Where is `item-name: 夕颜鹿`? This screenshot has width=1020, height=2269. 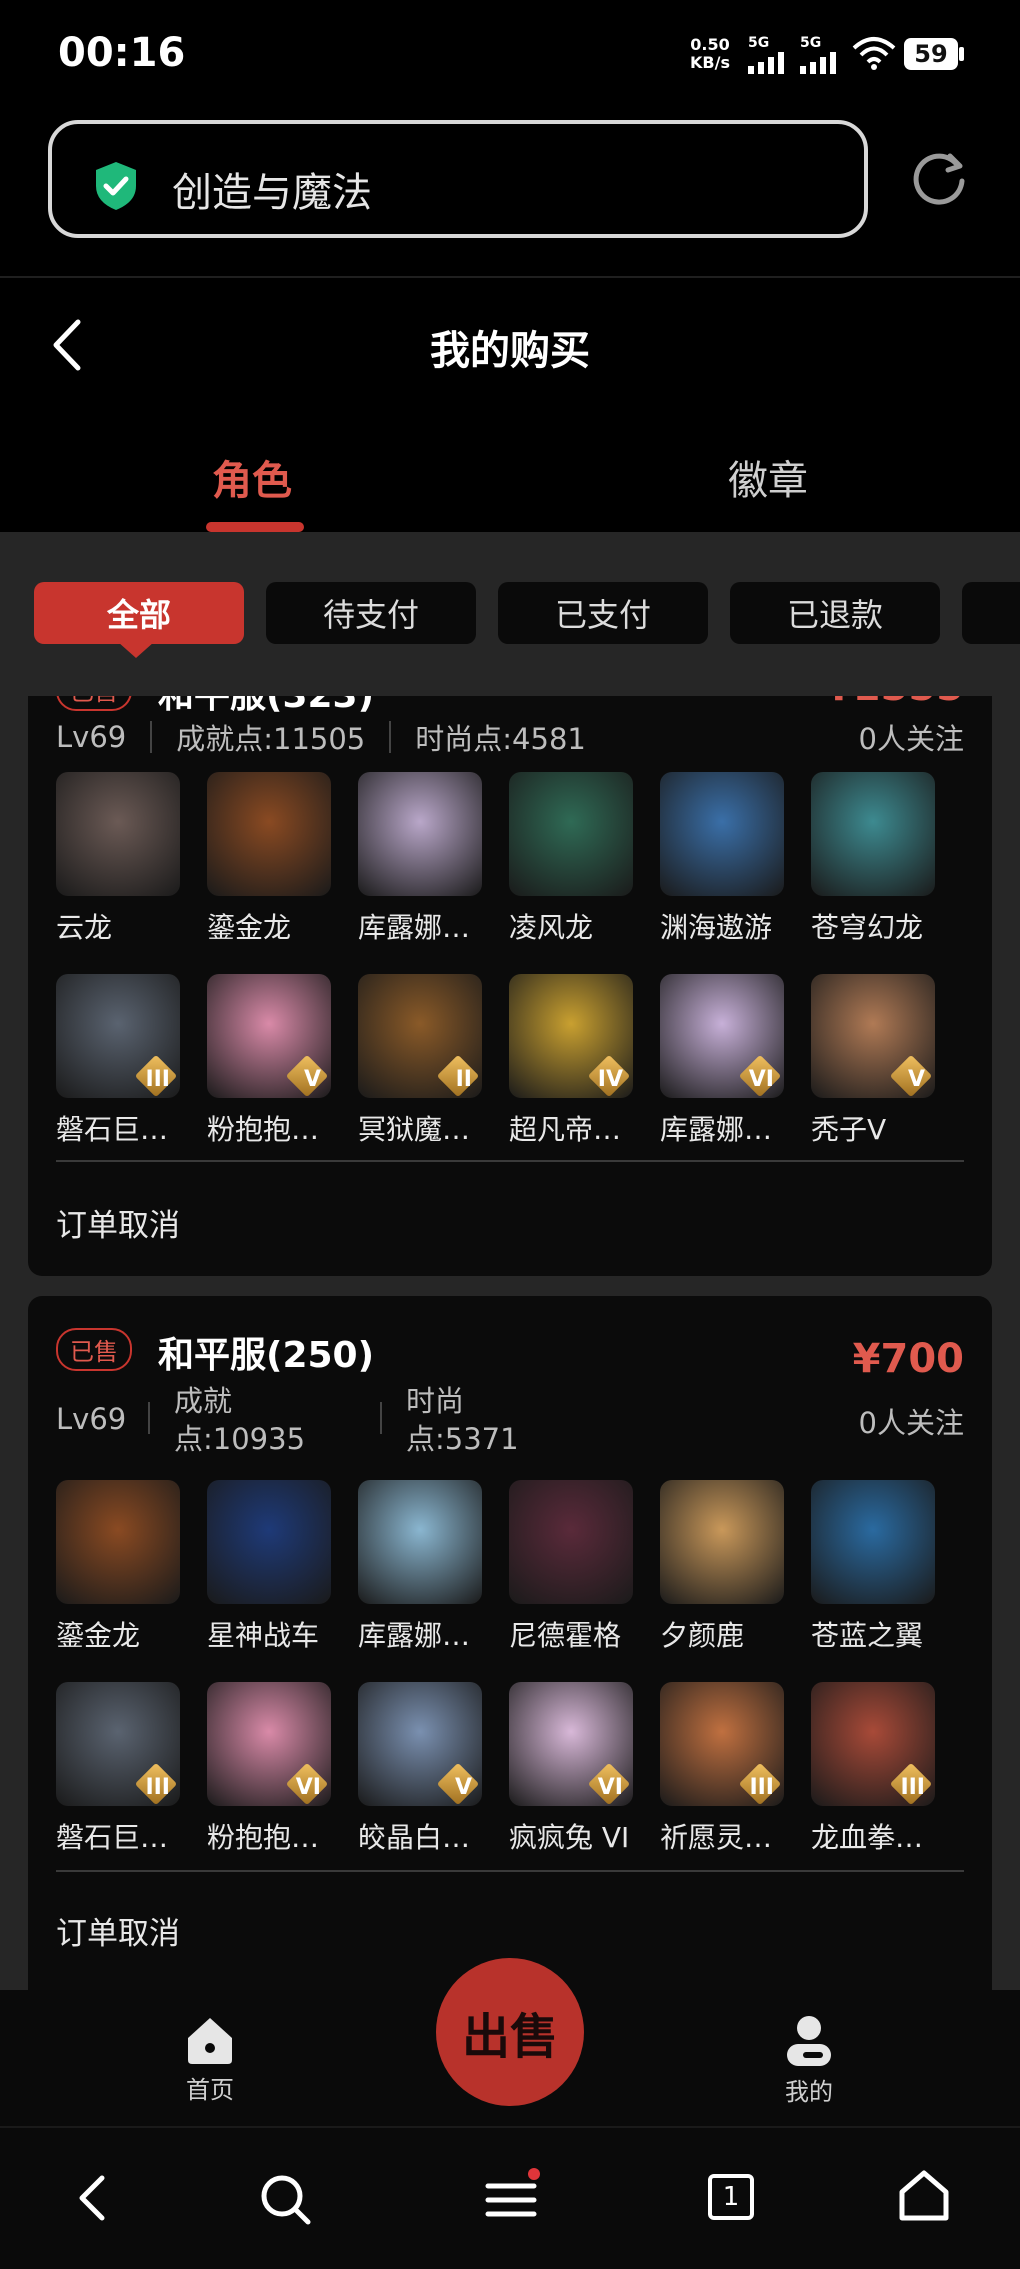 item-name: 夕颜鹿 is located at coordinates (702, 1635).